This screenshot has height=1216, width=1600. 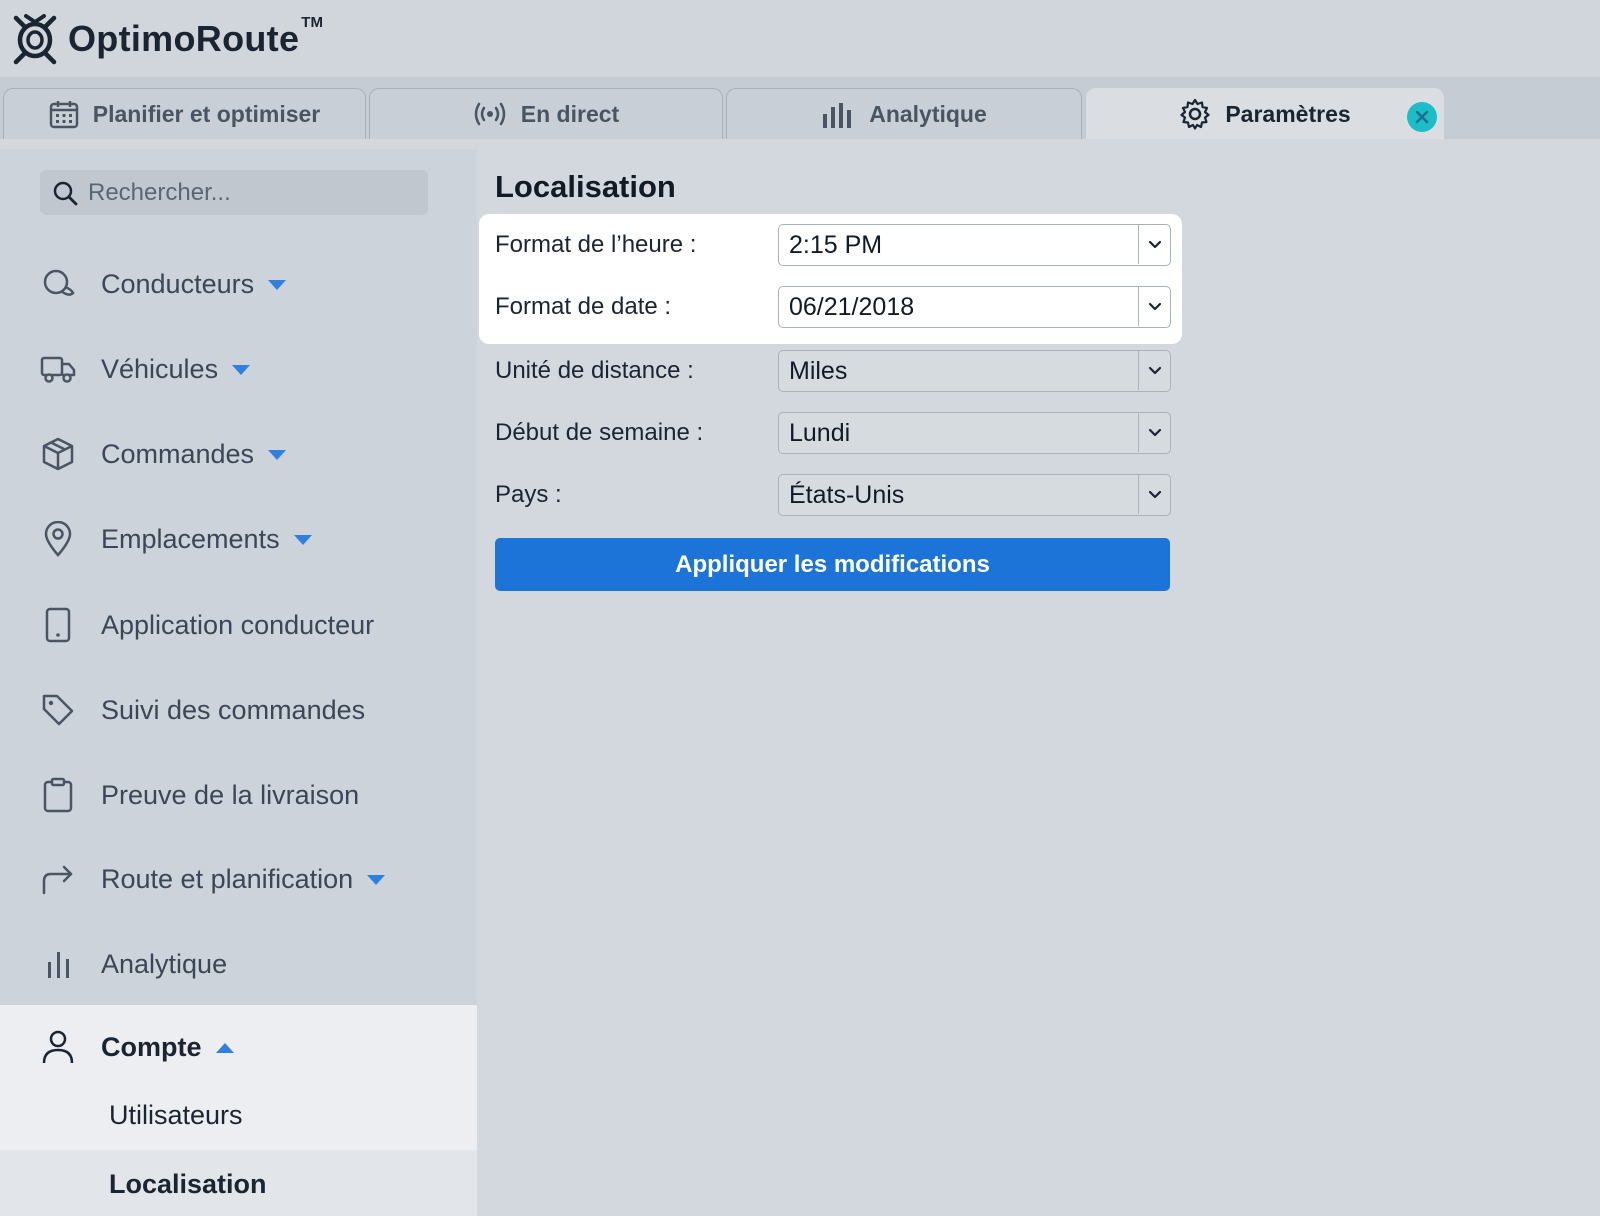 I want to click on sidebar-item-label: Conducteurs, so click(x=178, y=283).